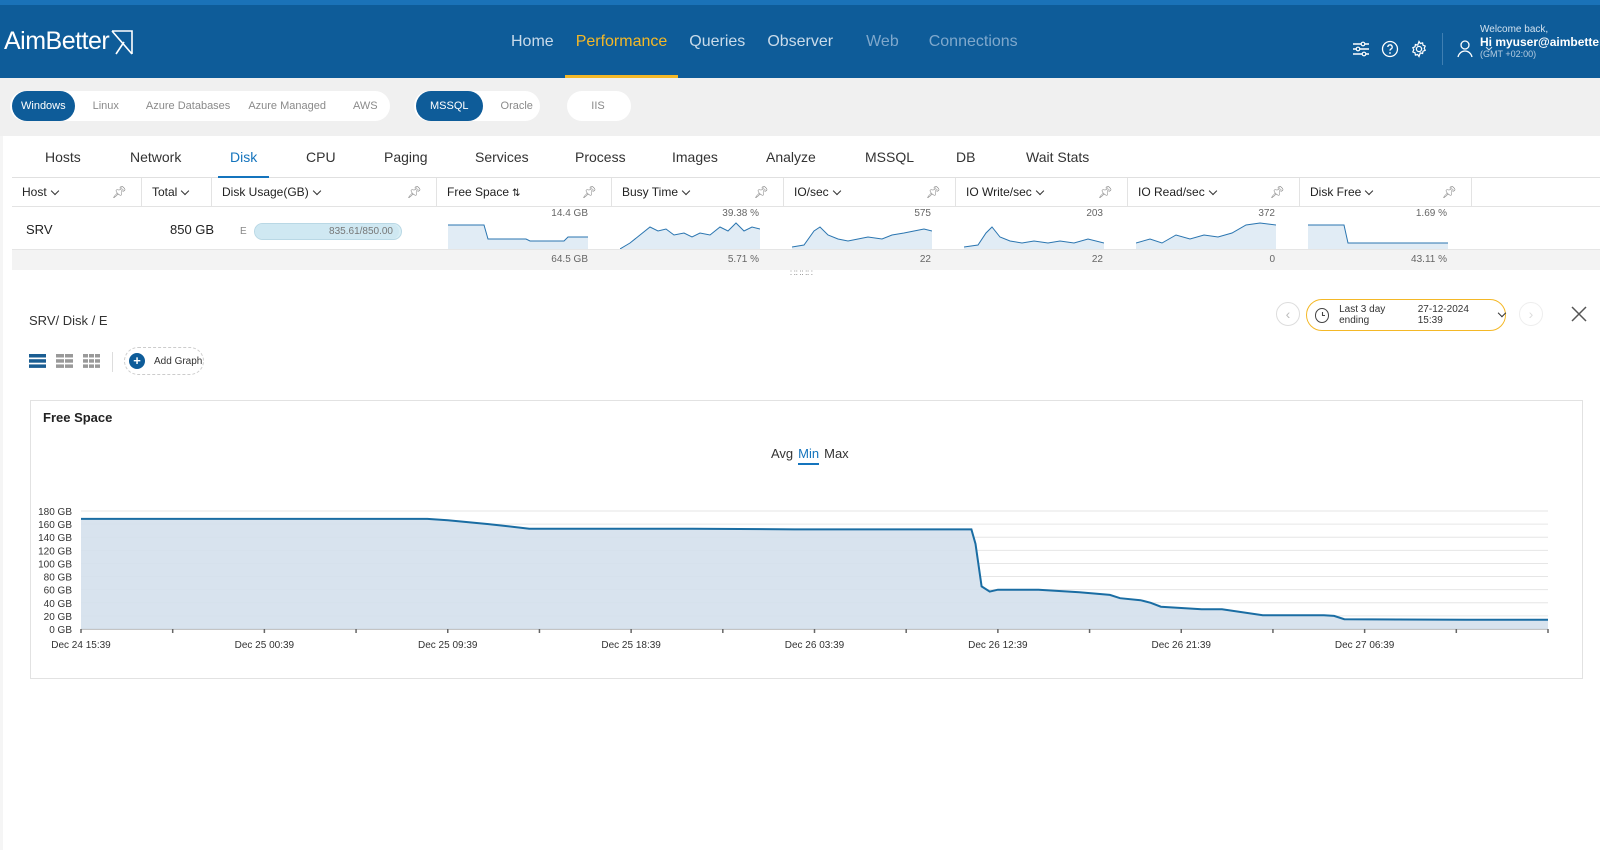 The width and height of the screenshot is (1600, 850). Describe the element at coordinates (1386, 192) in the screenshot. I see `col-disk-free: Disk Free 📌︎` at that location.